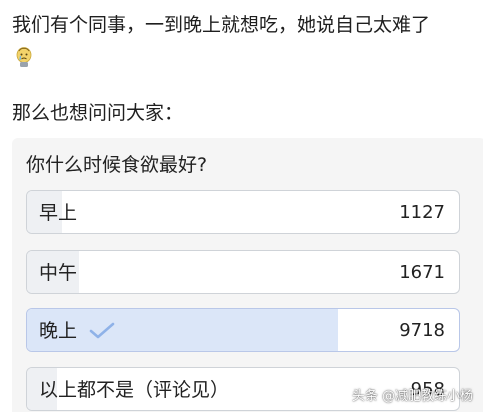 Image resolution: width=483 pixels, height=412 pixels. Describe the element at coordinates (98, 113) in the screenshot. I see `question-intro-text: 那么也想问问大家：` at that location.